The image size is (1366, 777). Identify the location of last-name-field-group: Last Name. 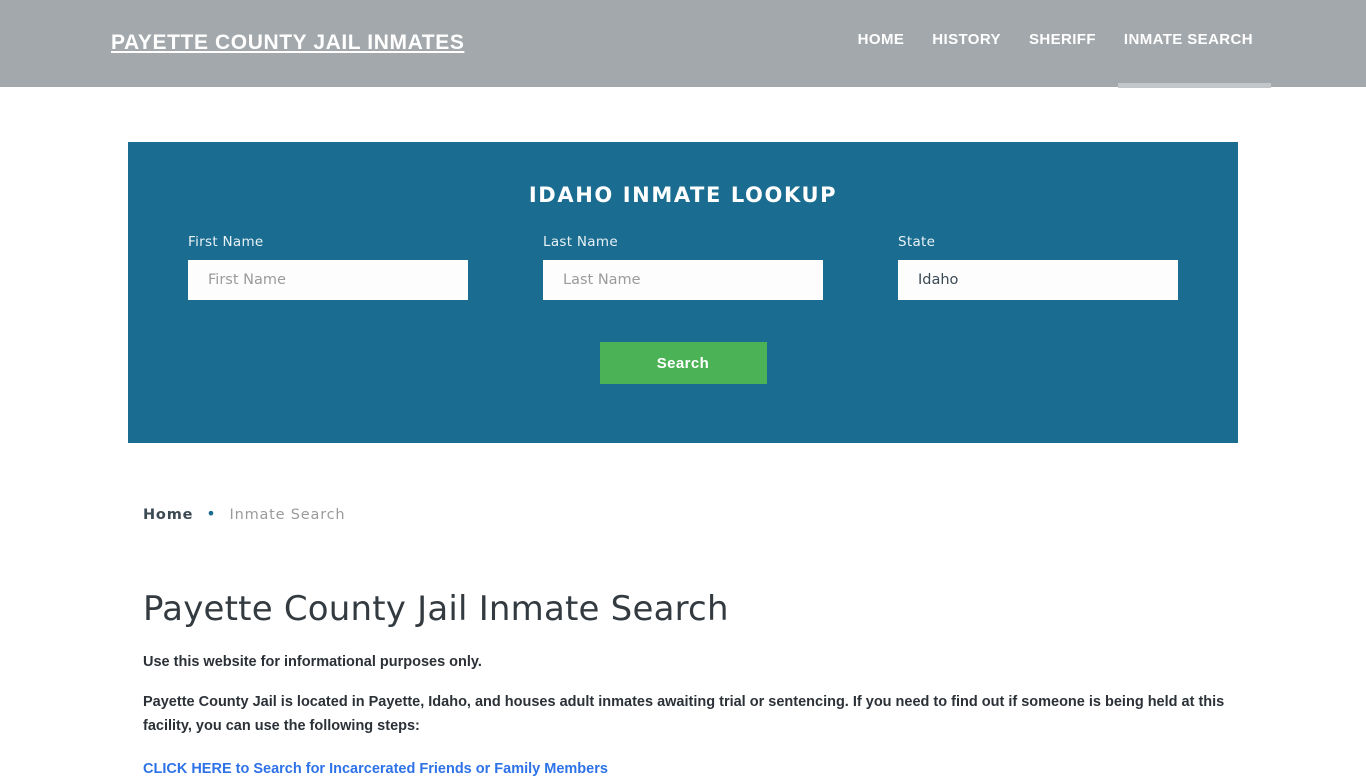
(683, 267).